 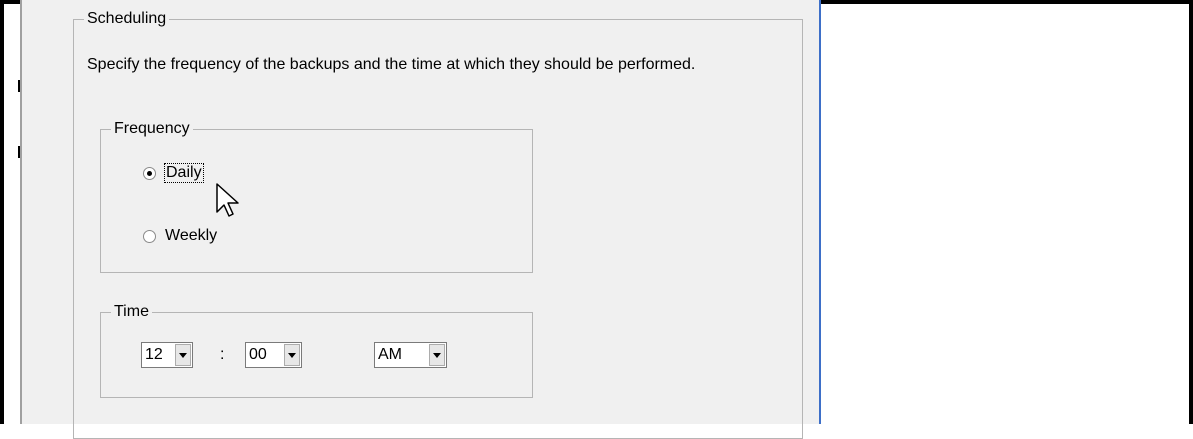 I want to click on radio-daily-label: Daily, so click(x=184, y=173).